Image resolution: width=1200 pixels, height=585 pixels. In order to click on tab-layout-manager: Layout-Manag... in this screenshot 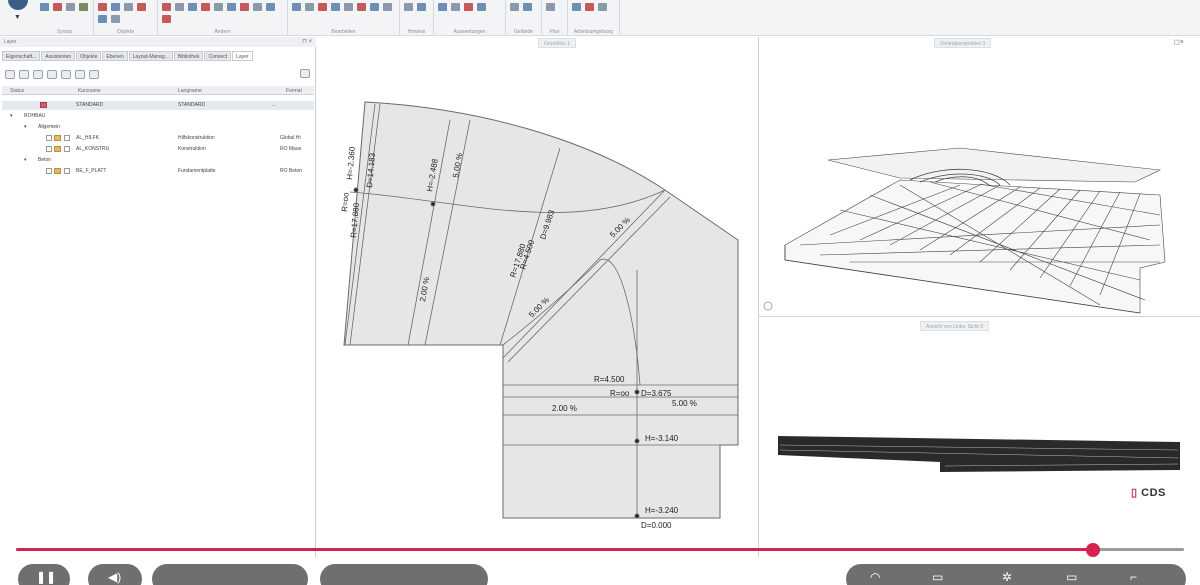, I will do `click(150, 56)`.